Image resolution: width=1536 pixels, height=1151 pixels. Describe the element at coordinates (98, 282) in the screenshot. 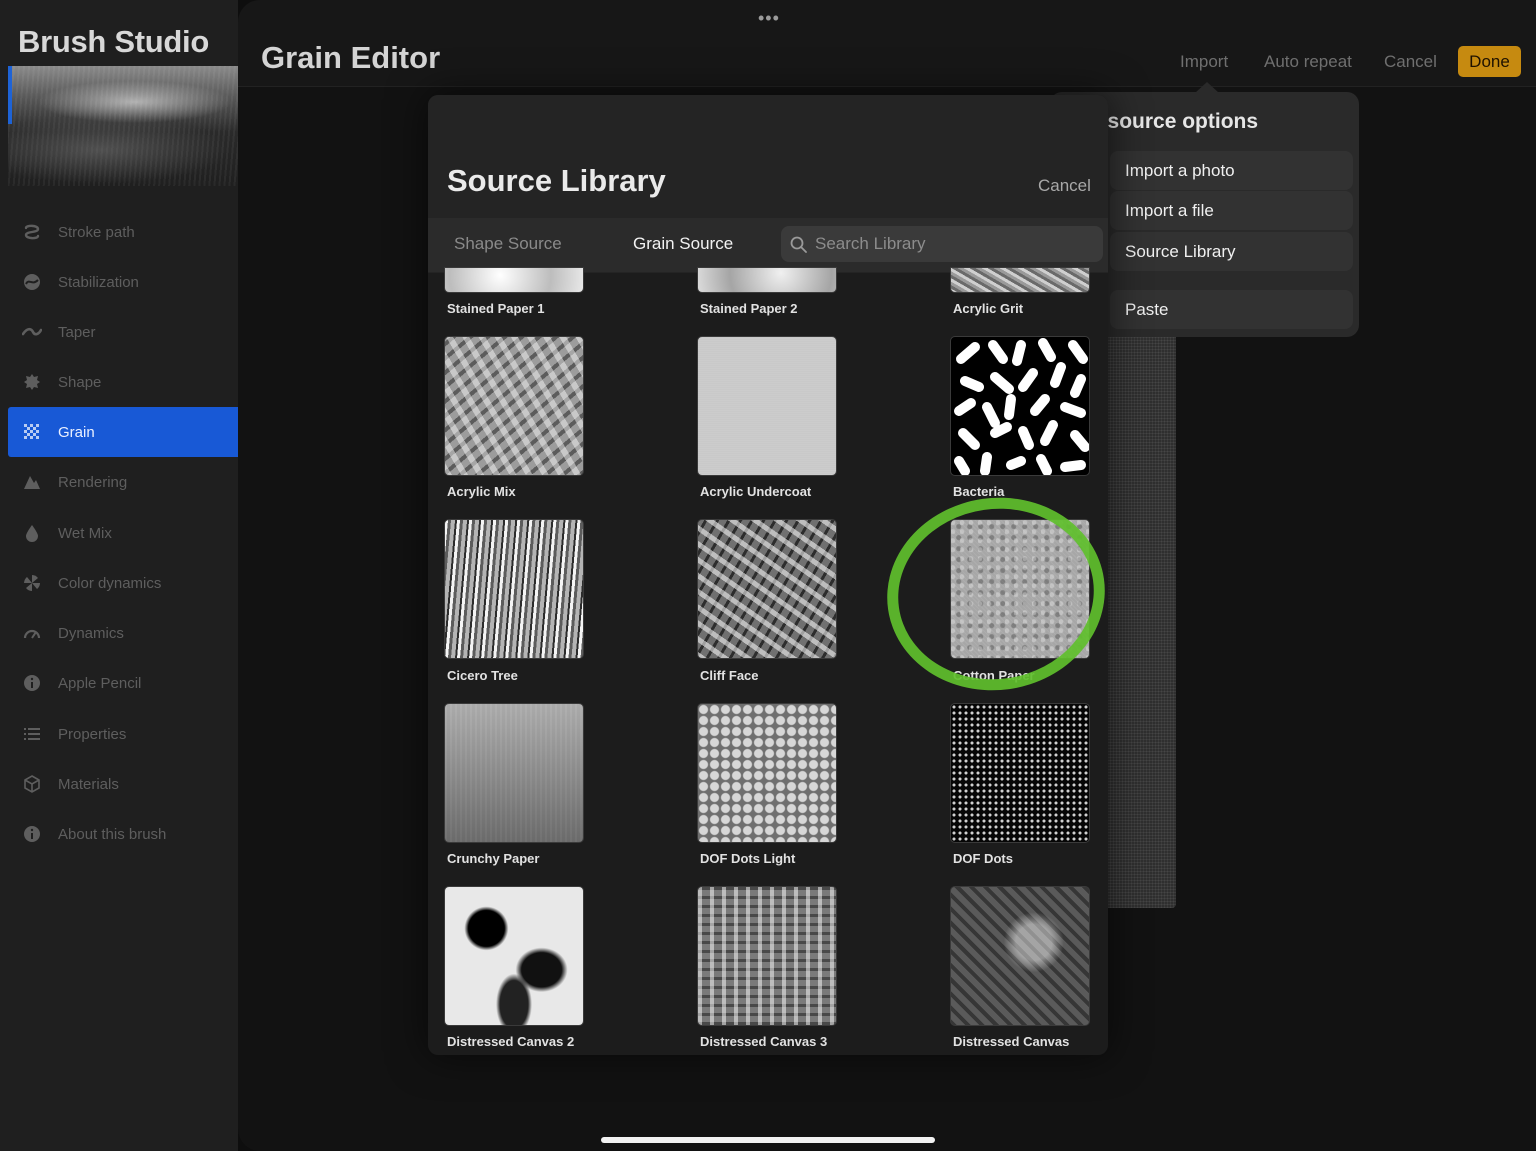

I see `sidebar-item-label: Stabilization` at that location.